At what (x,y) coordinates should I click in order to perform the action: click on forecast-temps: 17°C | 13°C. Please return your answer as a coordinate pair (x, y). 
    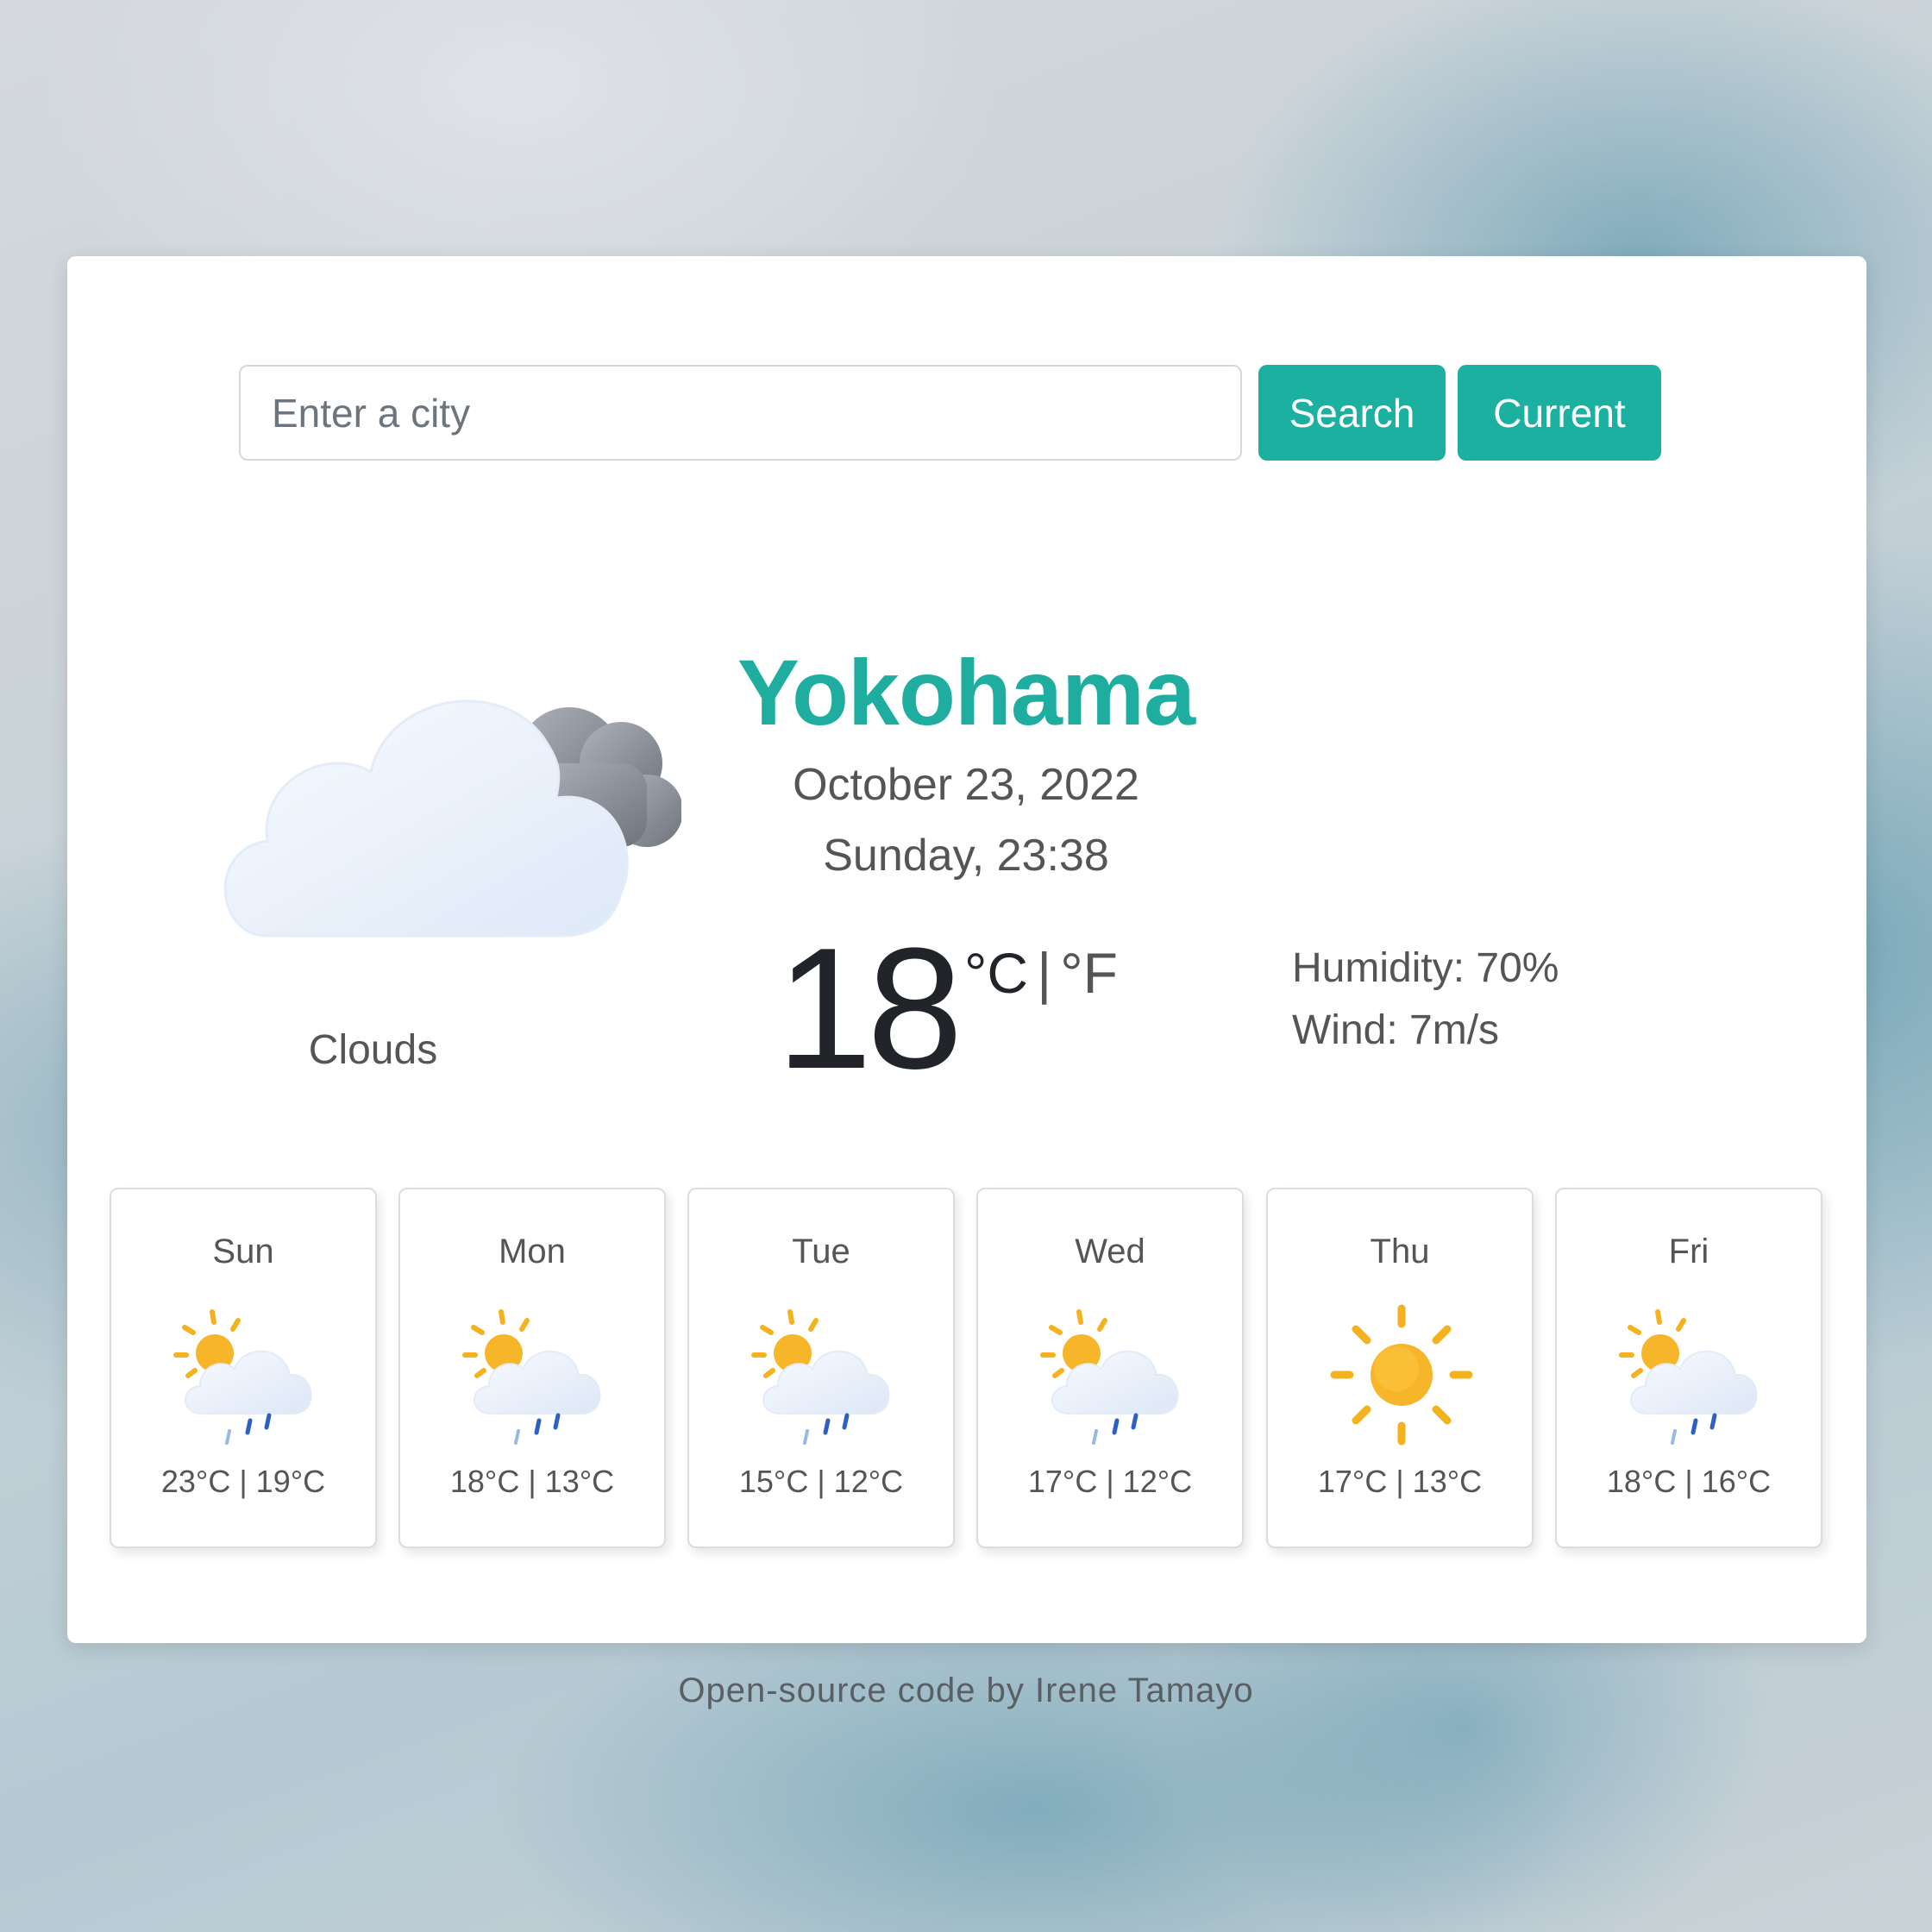
    Looking at the image, I should click on (1400, 1482).